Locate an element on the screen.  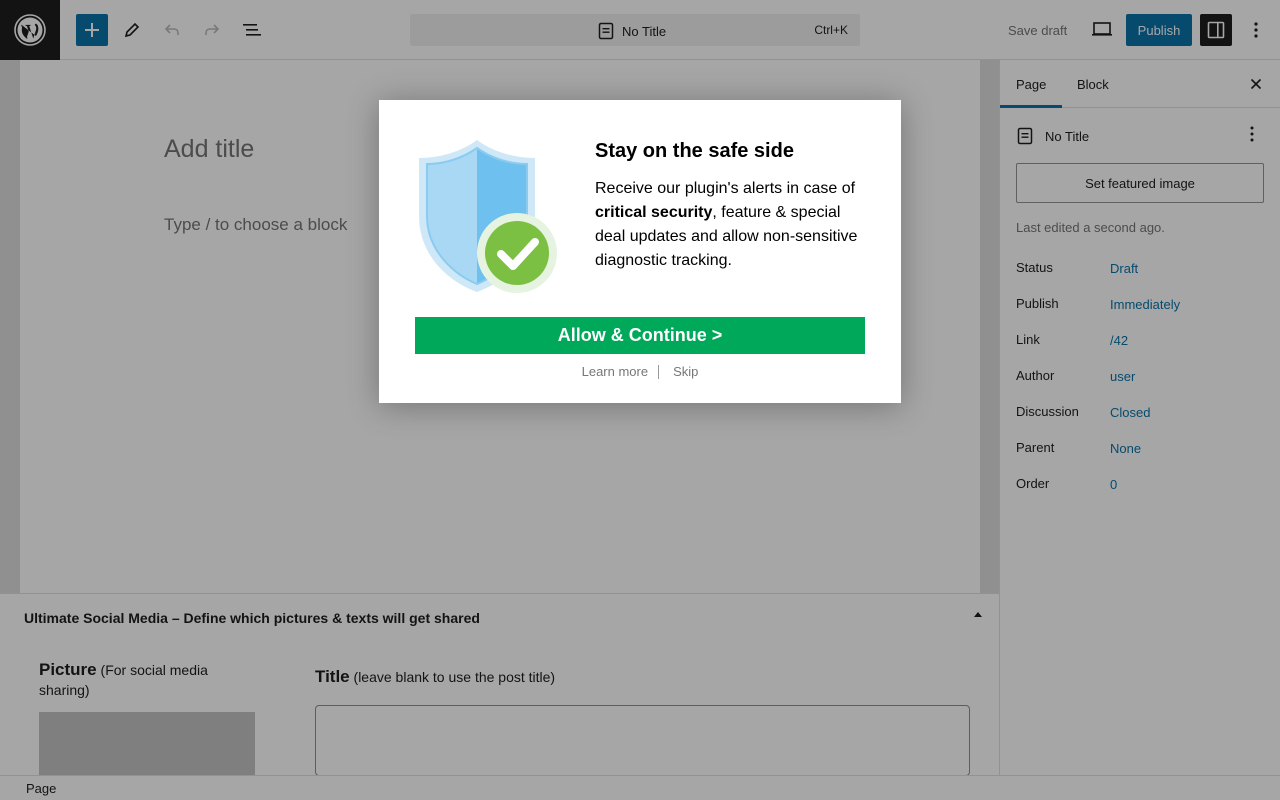
modal-heading: Stay on the safe side is located at coordinates (694, 151).